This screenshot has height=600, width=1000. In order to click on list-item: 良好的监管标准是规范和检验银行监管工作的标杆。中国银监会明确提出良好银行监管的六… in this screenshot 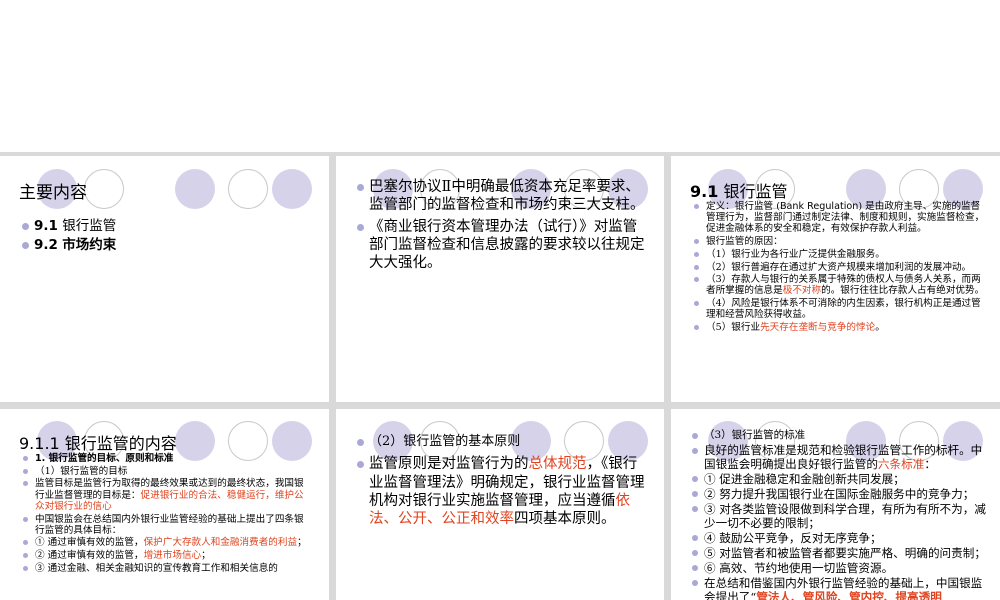, I will do `click(840, 457)`.